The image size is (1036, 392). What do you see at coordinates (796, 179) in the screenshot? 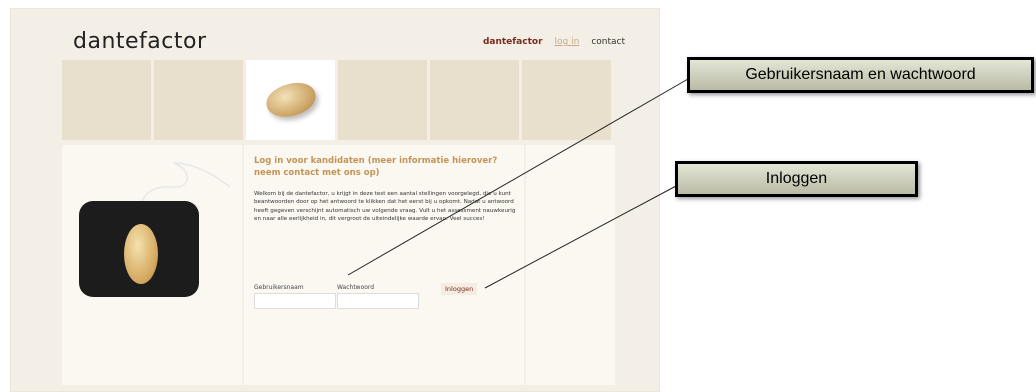
I see `login-callout: Inloggen` at bounding box center [796, 179].